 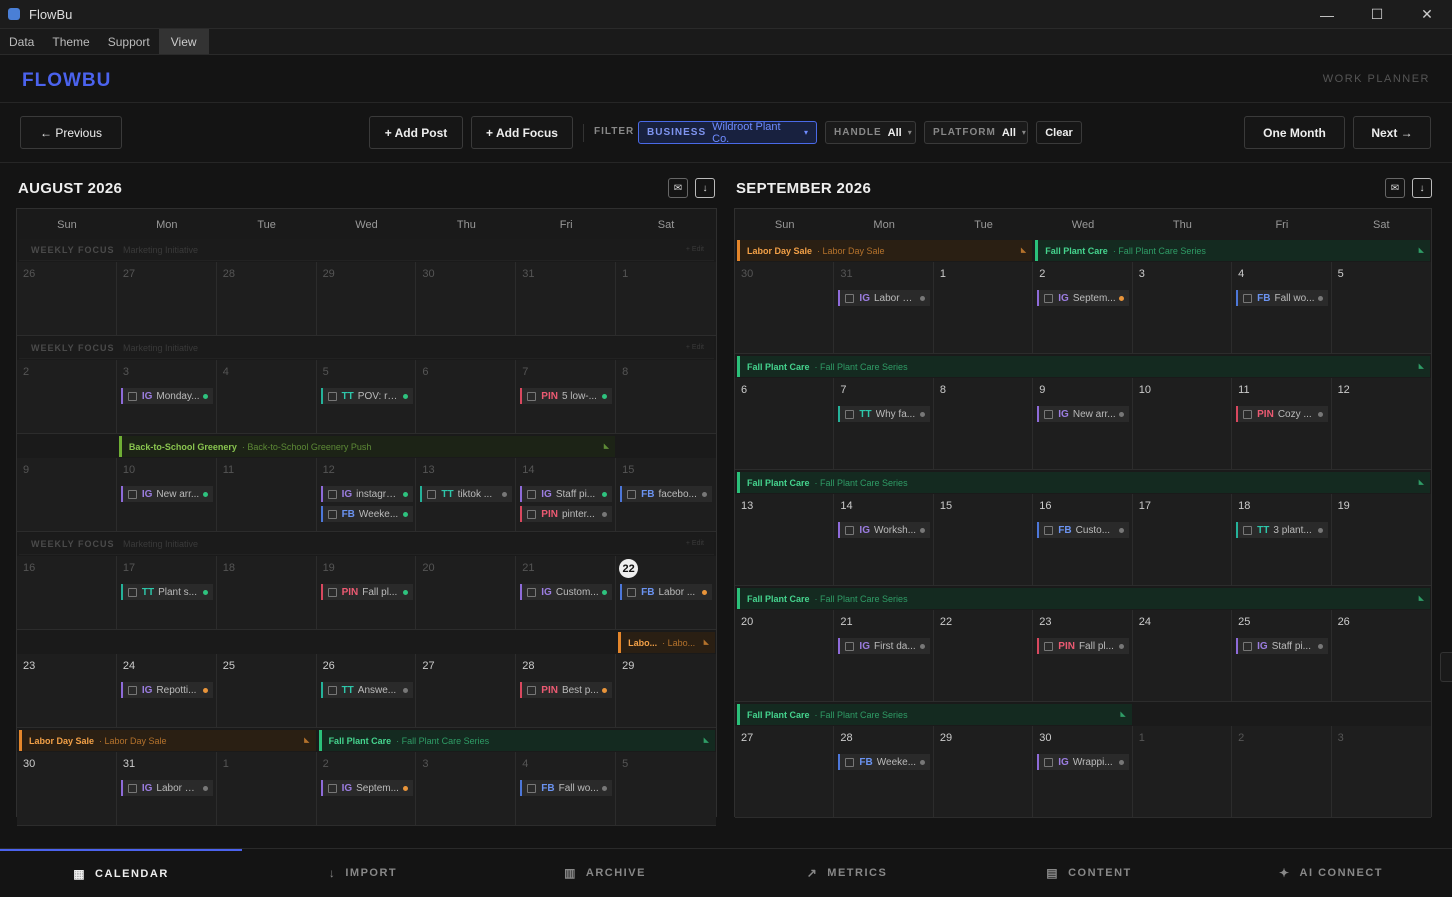 What do you see at coordinates (363, 873) in the screenshot?
I see `tab-import: ↓ IMPORT` at bounding box center [363, 873].